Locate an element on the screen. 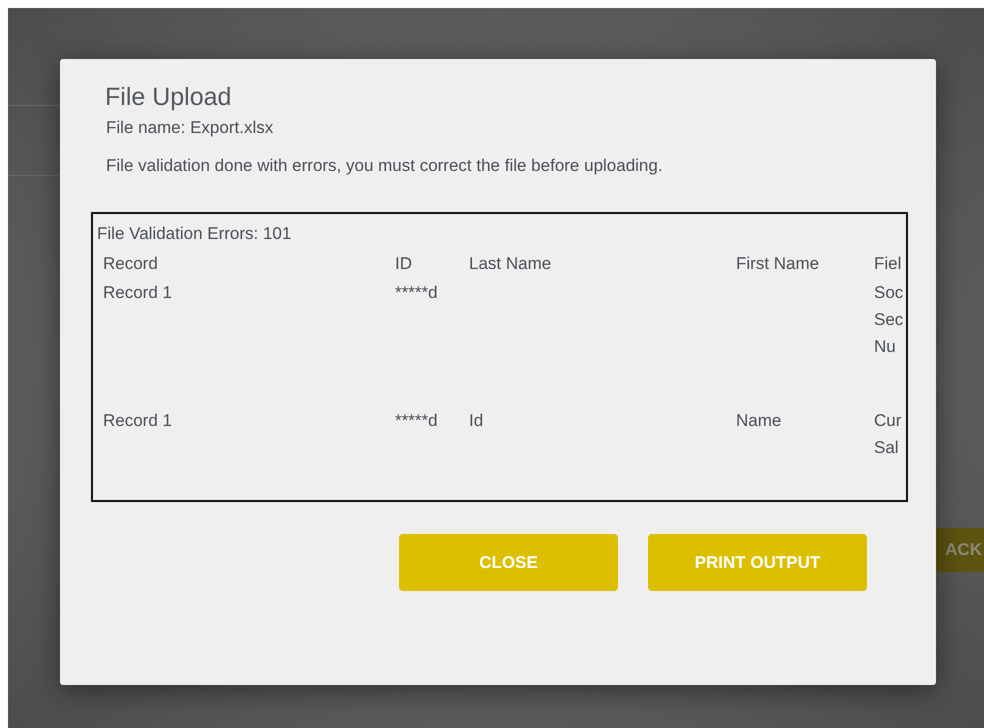 The height and width of the screenshot is (728, 984). column-header: Fiel is located at coordinates (888, 264).